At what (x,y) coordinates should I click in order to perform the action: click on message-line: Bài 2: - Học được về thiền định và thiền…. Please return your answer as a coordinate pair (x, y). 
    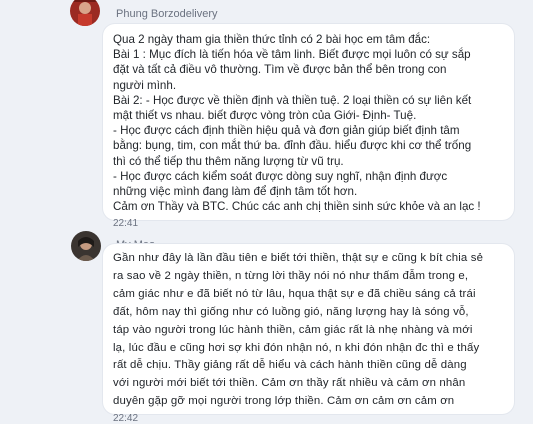
    Looking at the image, I should click on (292, 100).